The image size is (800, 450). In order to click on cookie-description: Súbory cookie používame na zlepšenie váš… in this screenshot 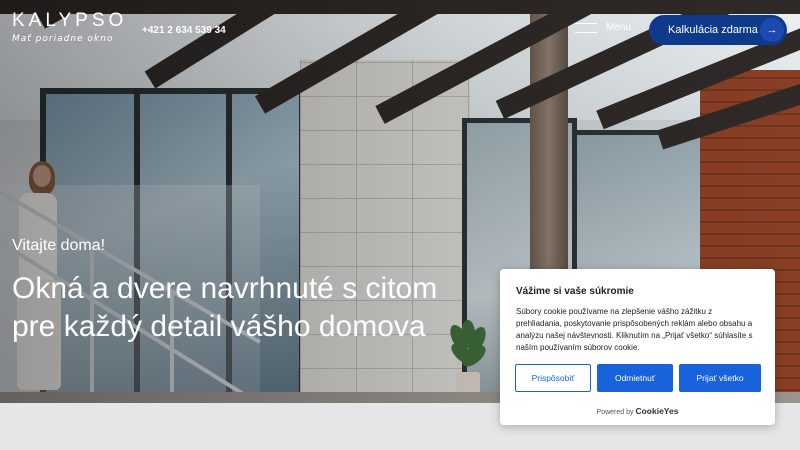, I will do `click(634, 329)`.